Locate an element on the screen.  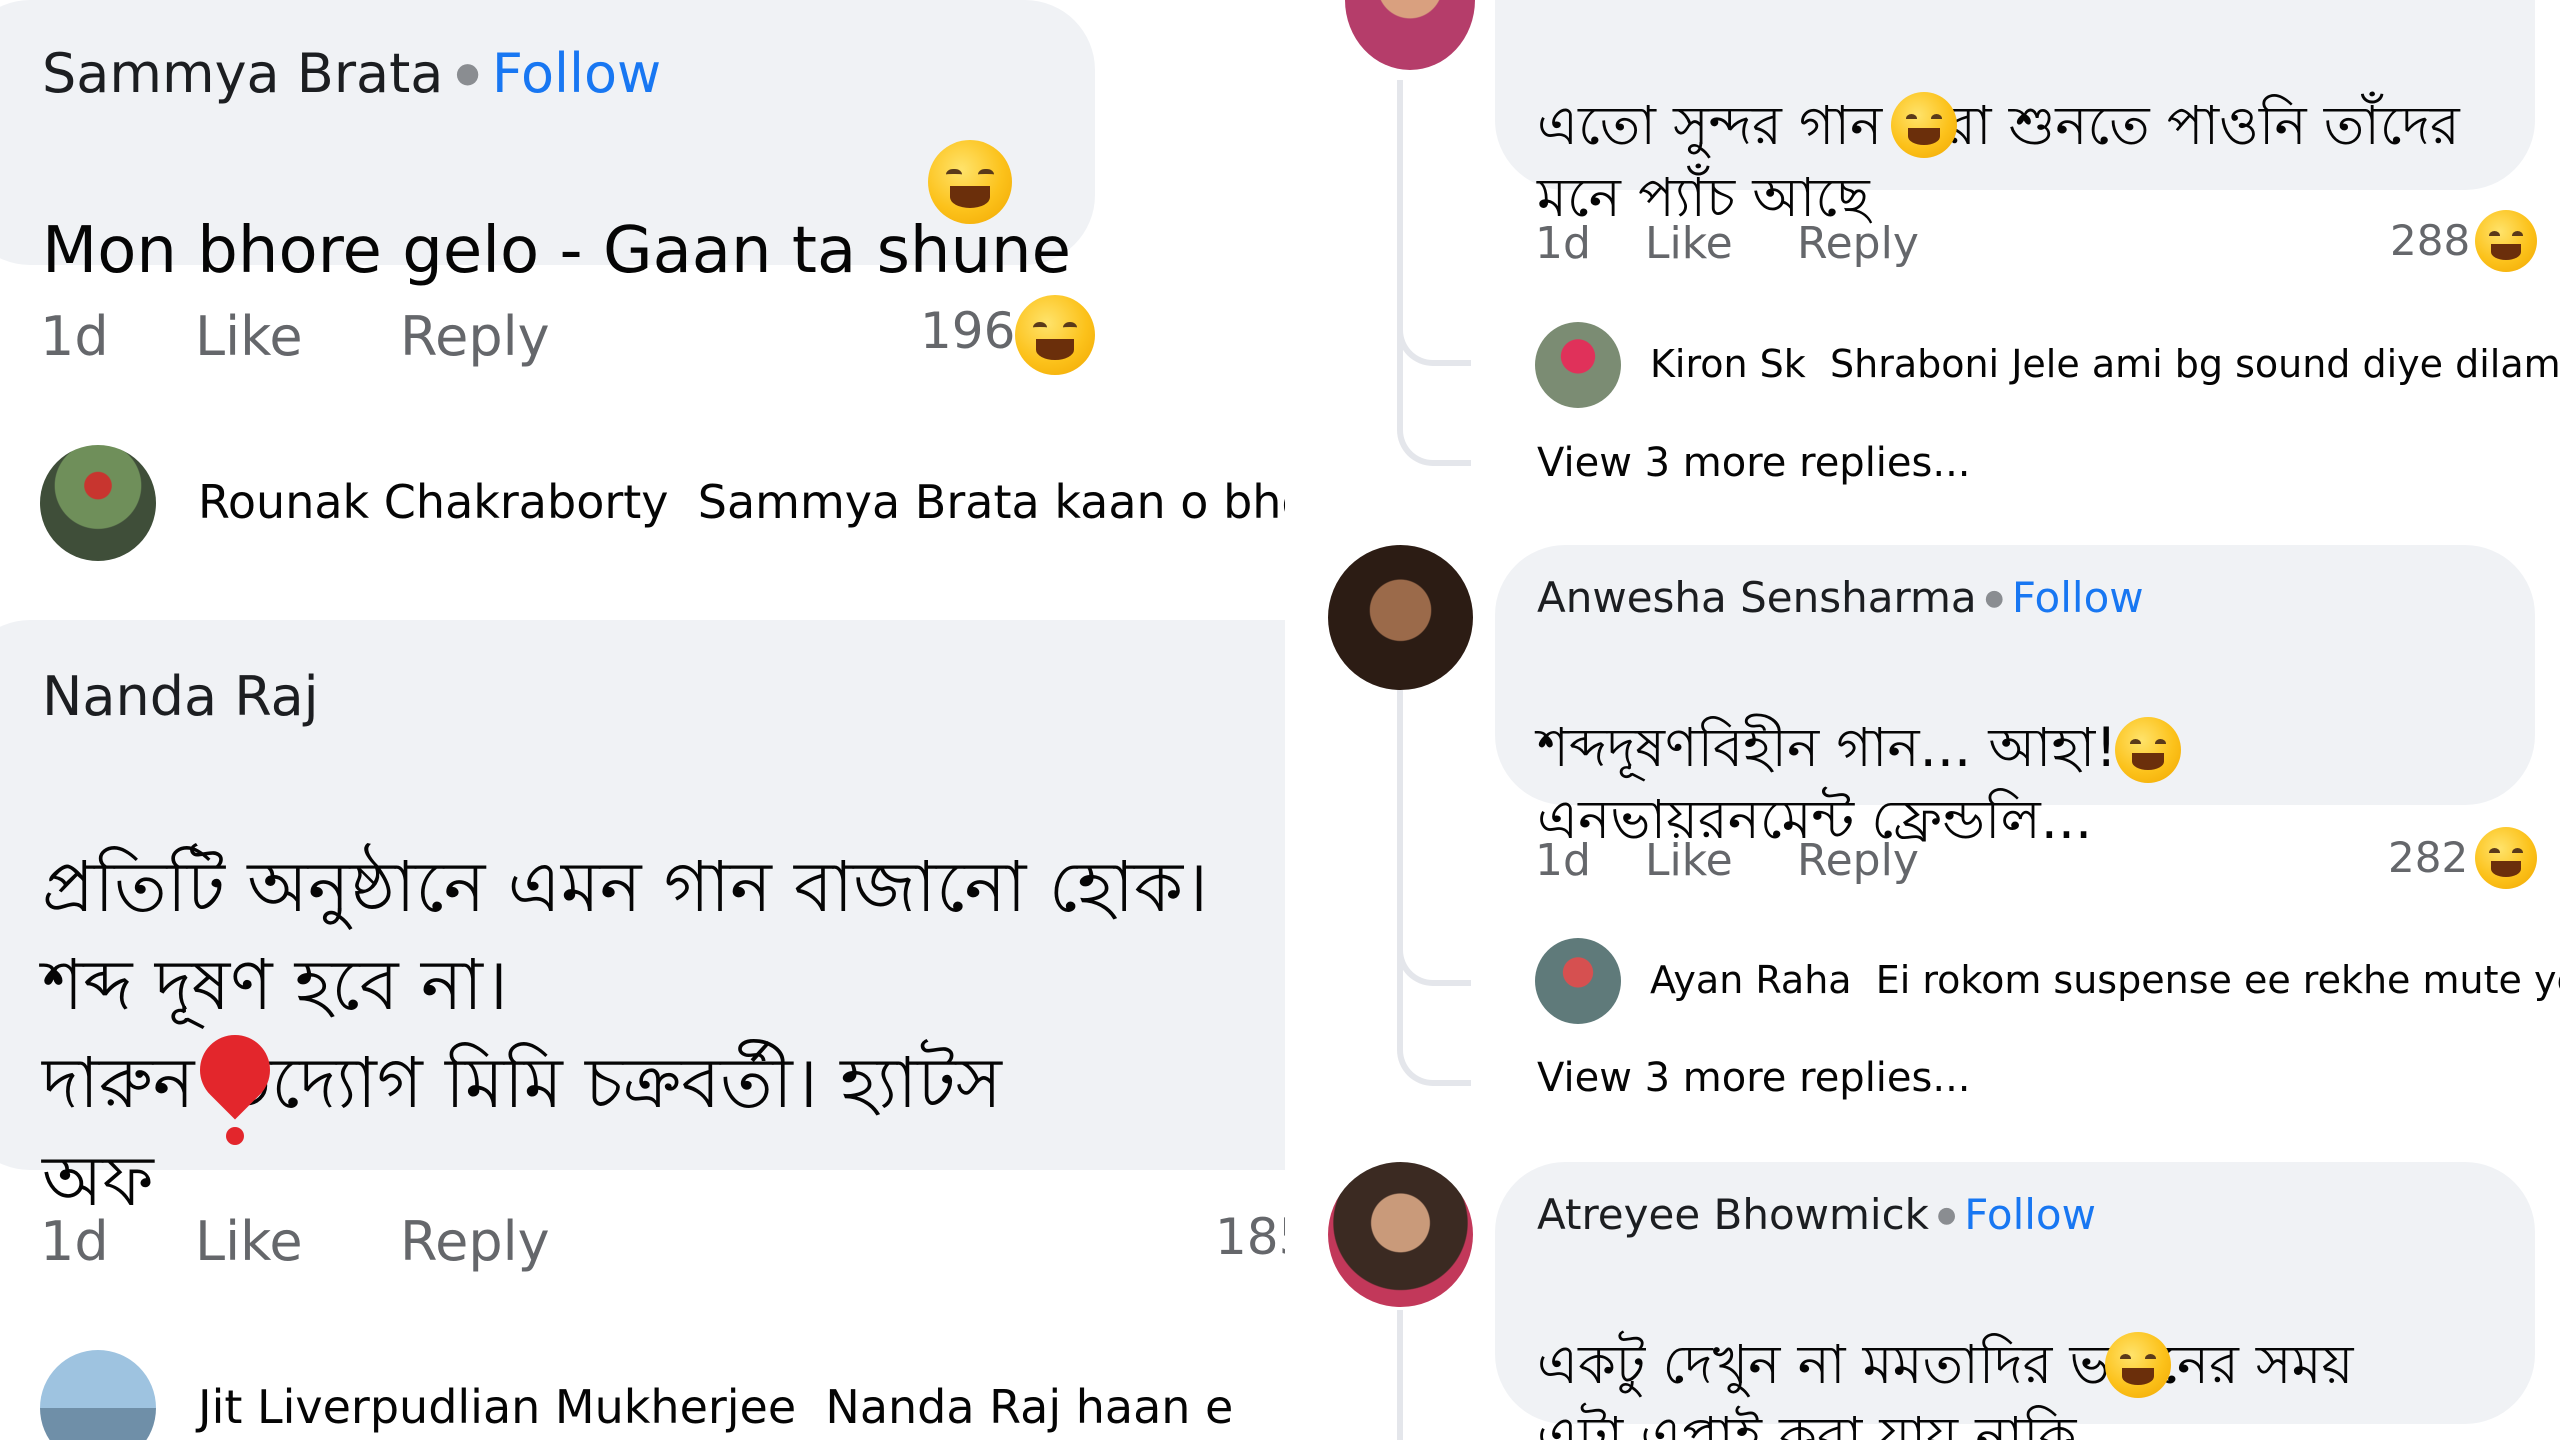
smiling-face-icon is located at coordinates (2138, 1365).